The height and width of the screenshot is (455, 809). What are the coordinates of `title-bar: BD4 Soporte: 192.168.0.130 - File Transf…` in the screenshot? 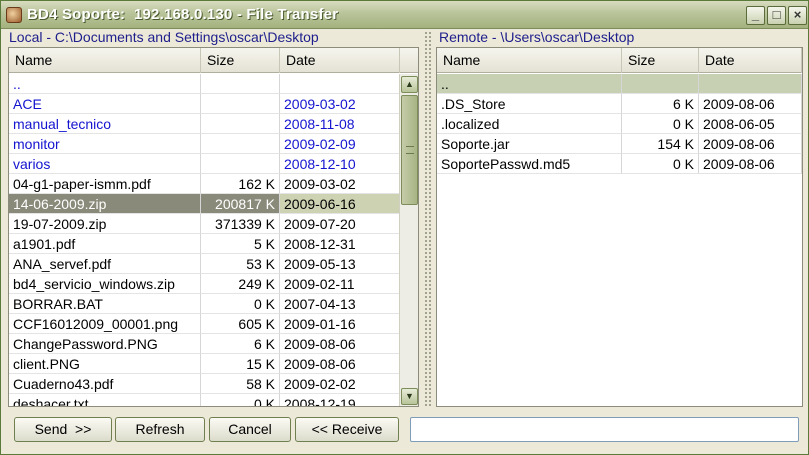 It's located at (404, 15).